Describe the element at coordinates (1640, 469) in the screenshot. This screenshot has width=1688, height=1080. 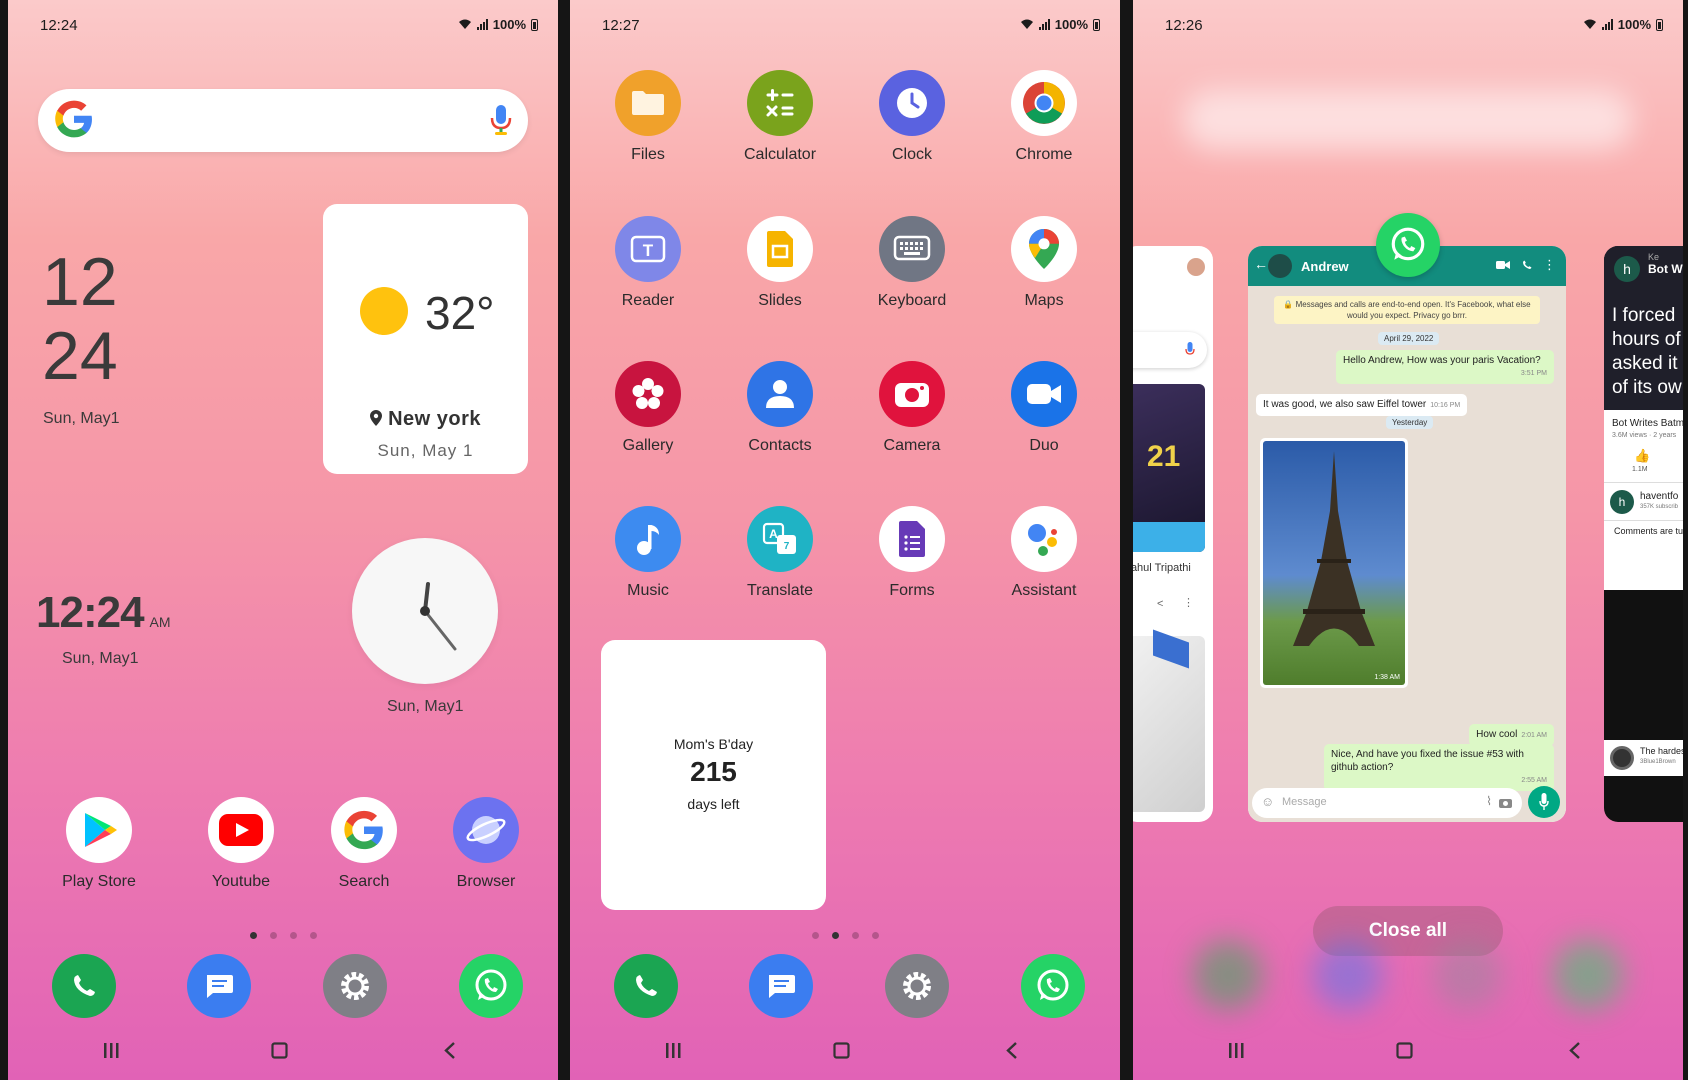
I see `like-count: 1.1M` at that location.